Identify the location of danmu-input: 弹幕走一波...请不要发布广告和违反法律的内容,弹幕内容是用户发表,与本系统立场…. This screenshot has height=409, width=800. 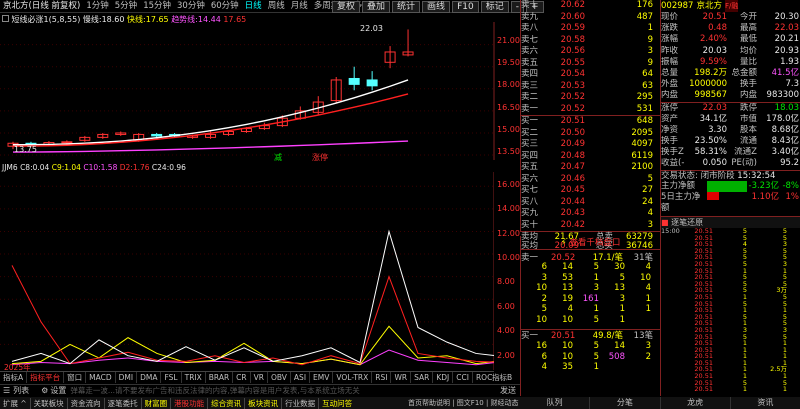
(283, 390).